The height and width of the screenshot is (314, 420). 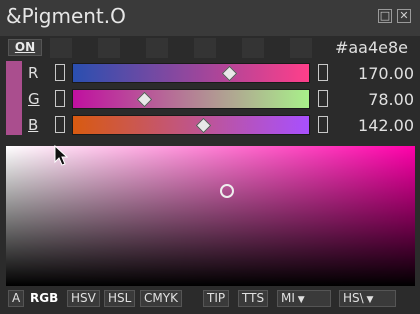 I want to click on channel-label-g: G, so click(x=34, y=99).